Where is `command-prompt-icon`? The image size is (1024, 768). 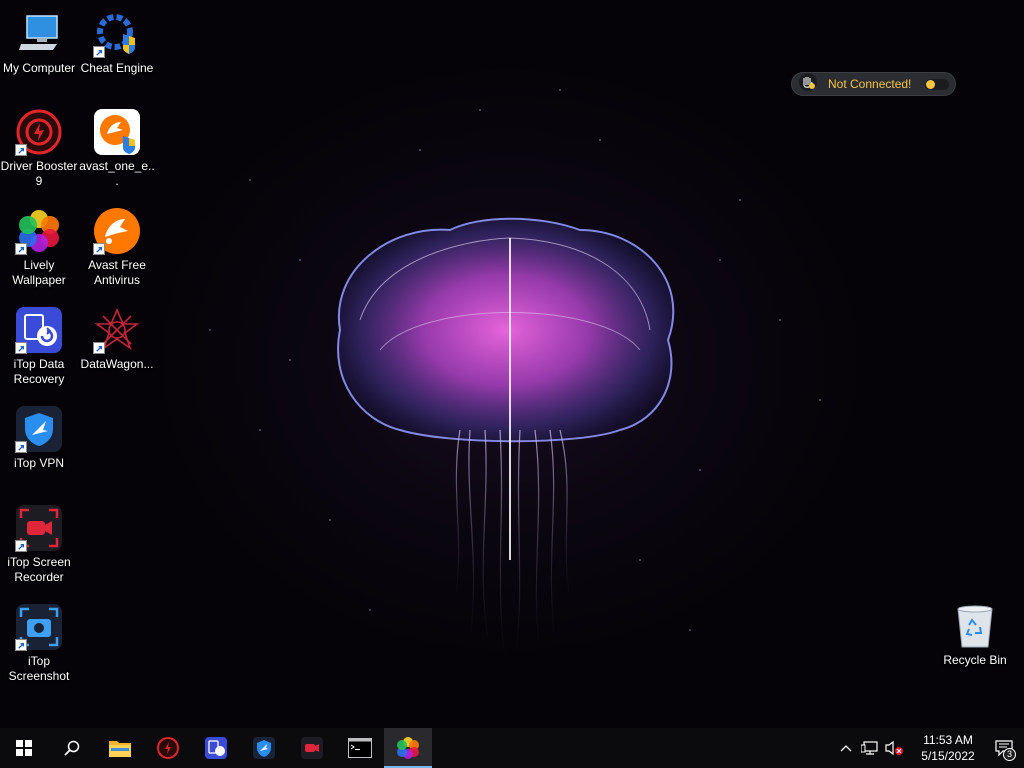
command-prompt-icon is located at coordinates (360, 748).